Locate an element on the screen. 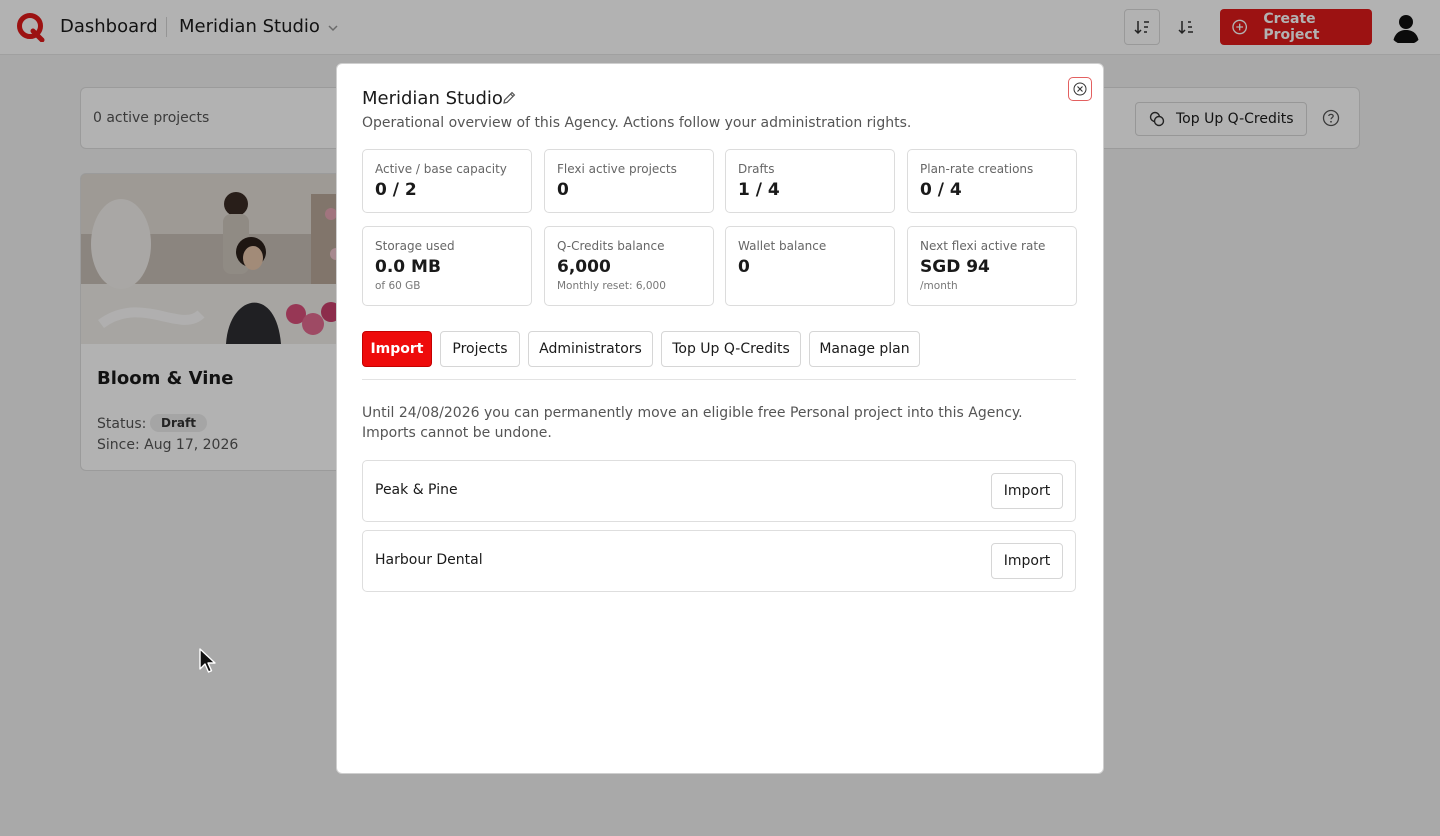 The width and height of the screenshot is (1440, 836). close-icon is located at coordinates (1080, 89).